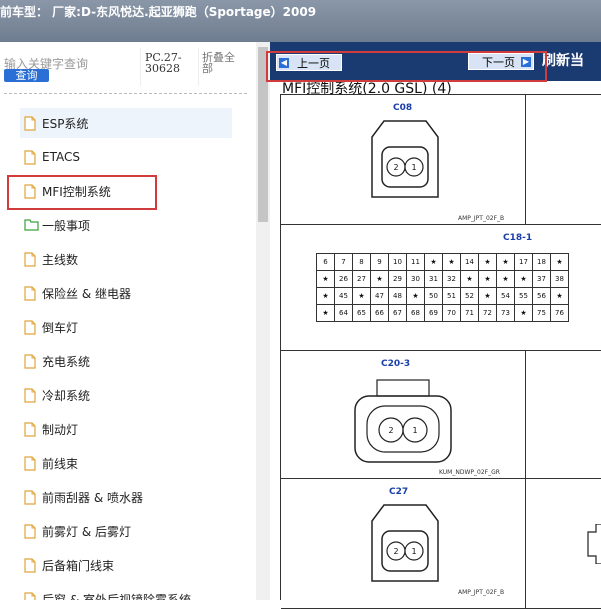 This screenshot has height=609, width=601. What do you see at coordinates (60, 463) in the screenshot?
I see `tree-item-label: 前线束` at bounding box center [60, 463].